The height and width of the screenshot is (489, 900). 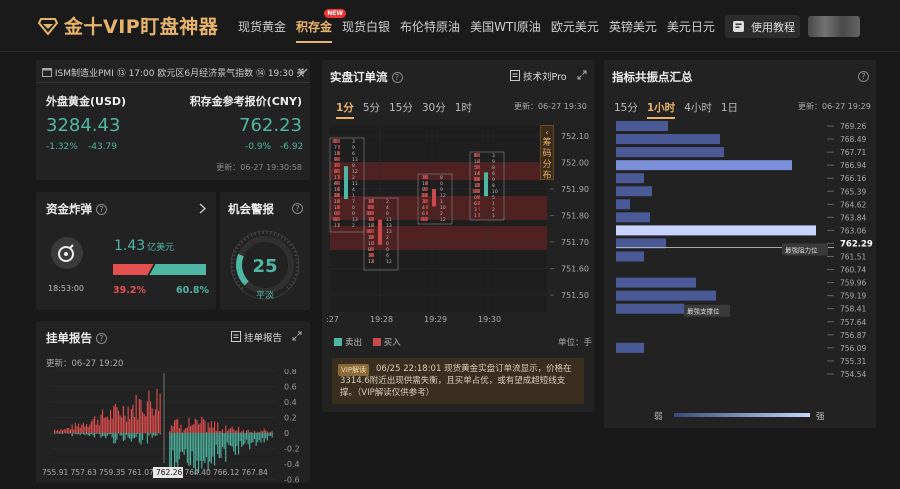 What do you see at coordinates (434, 198) in the screenshot?
I see `candle-body` at bounding box center [434, 198].